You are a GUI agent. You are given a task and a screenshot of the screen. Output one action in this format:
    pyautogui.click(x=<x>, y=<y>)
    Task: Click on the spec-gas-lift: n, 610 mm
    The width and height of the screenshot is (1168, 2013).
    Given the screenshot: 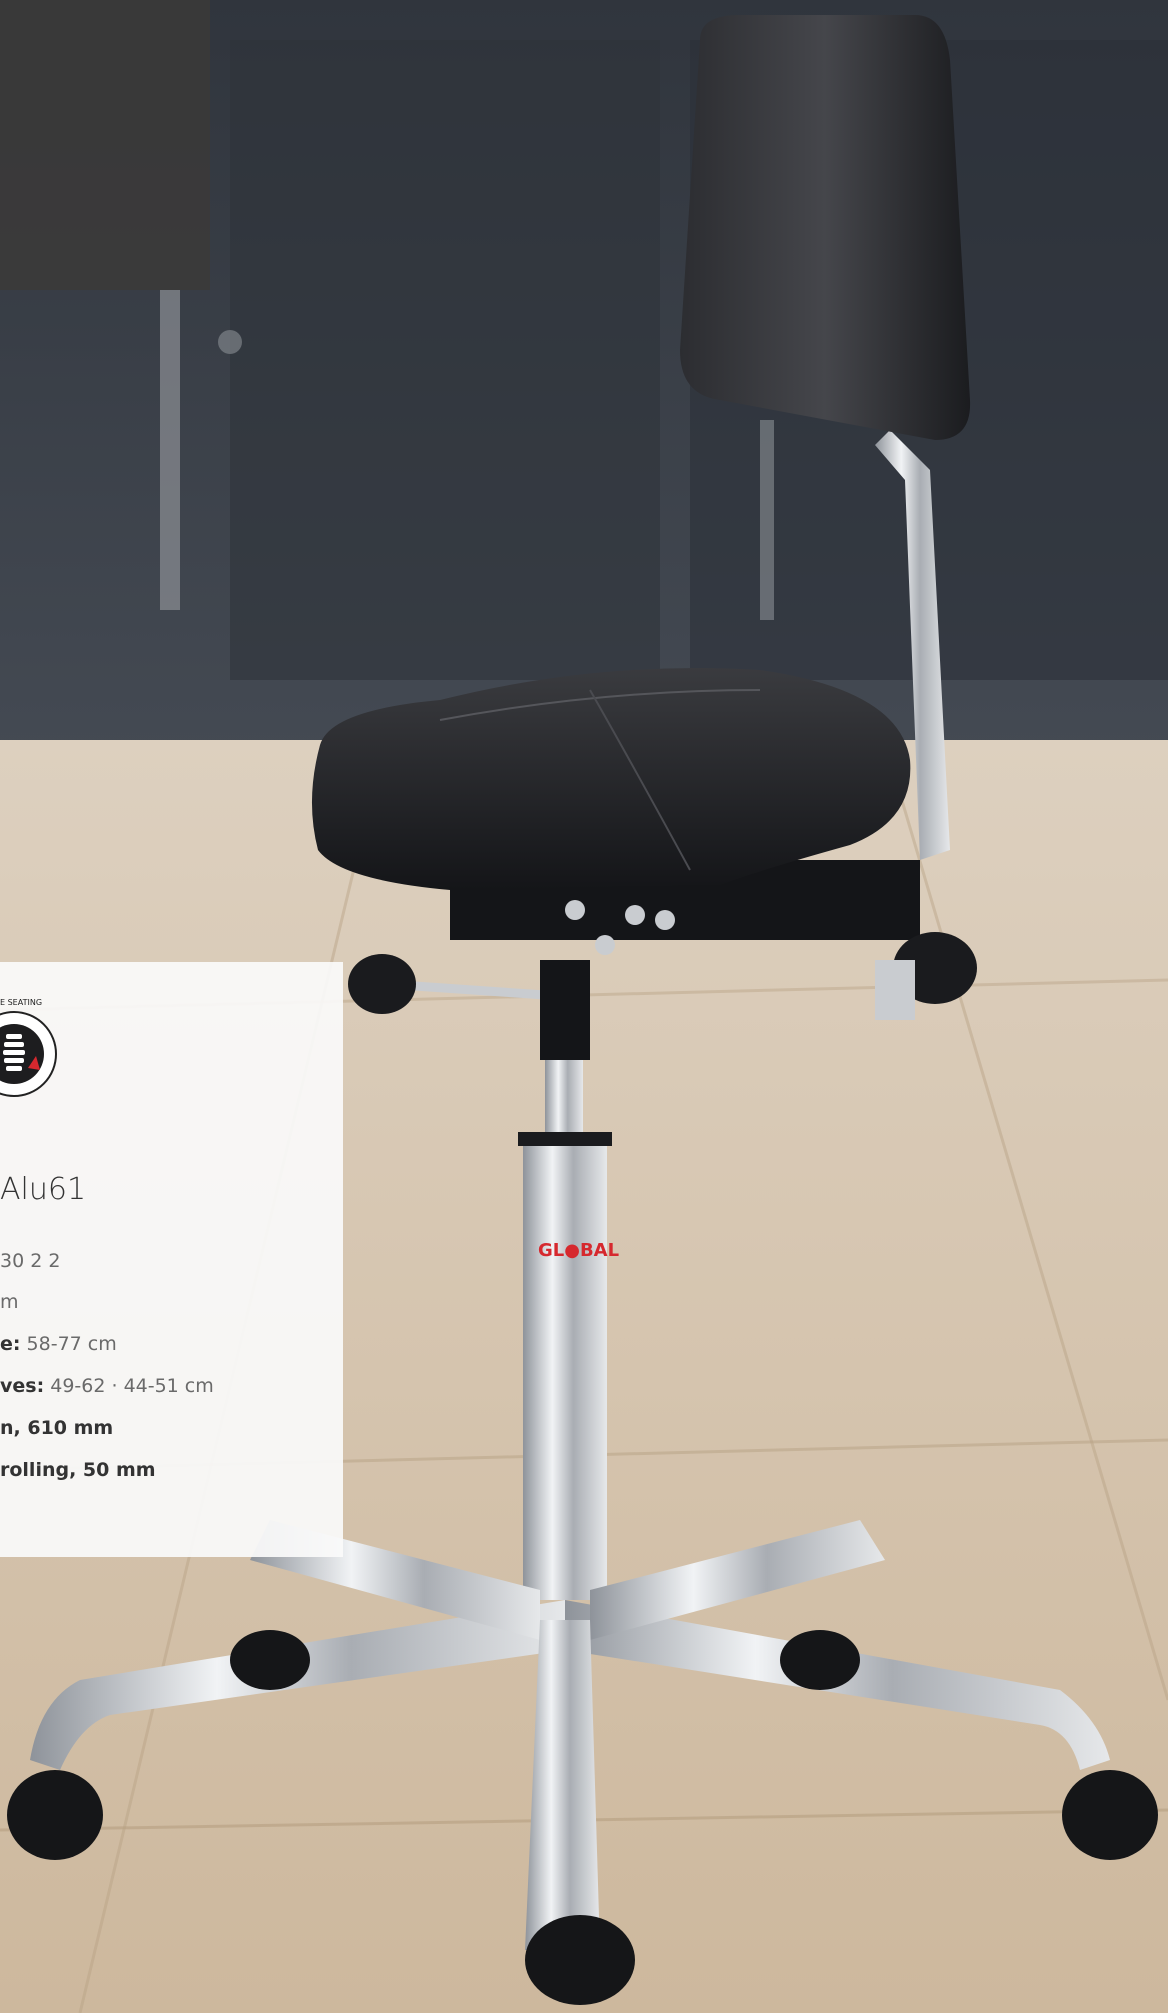 What is the action you would take?
    pyautogui.click(x=57, y=1428)
    